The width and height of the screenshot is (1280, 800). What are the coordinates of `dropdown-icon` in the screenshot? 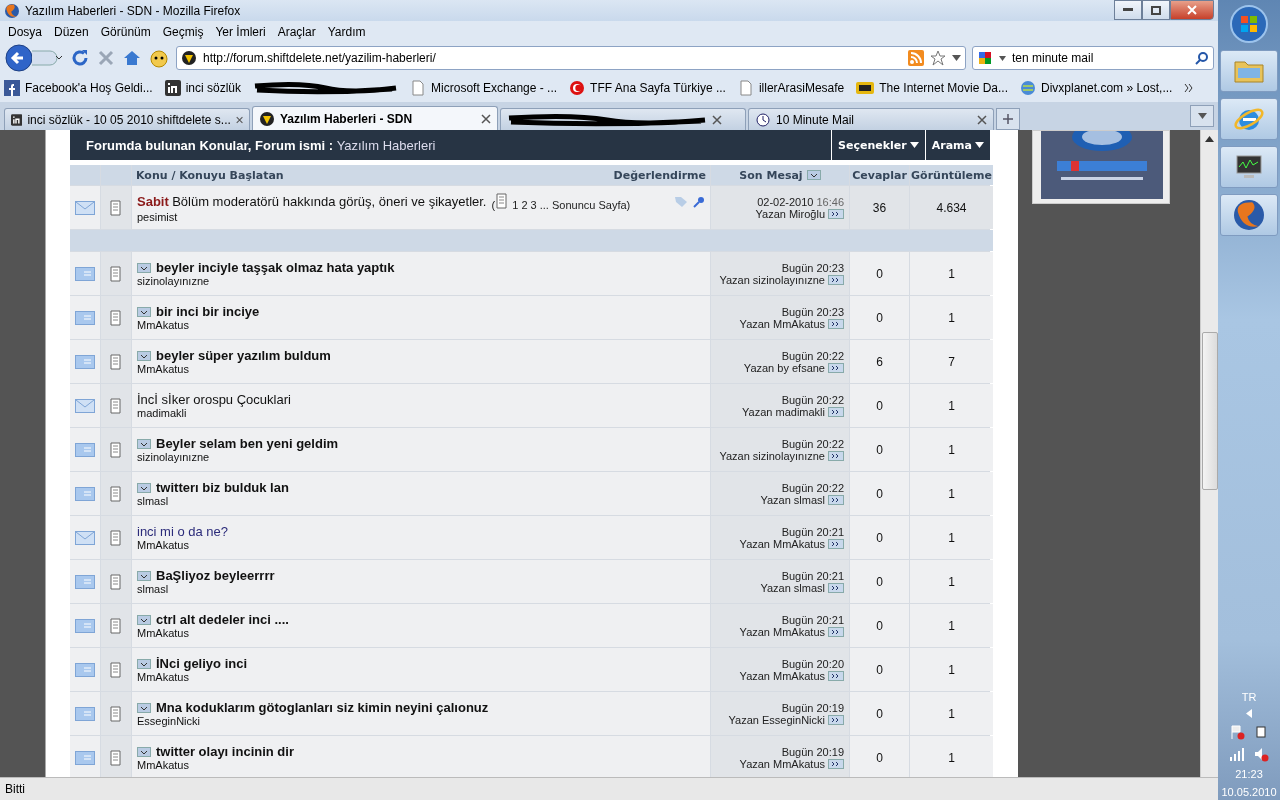 It's located at (144, 443).